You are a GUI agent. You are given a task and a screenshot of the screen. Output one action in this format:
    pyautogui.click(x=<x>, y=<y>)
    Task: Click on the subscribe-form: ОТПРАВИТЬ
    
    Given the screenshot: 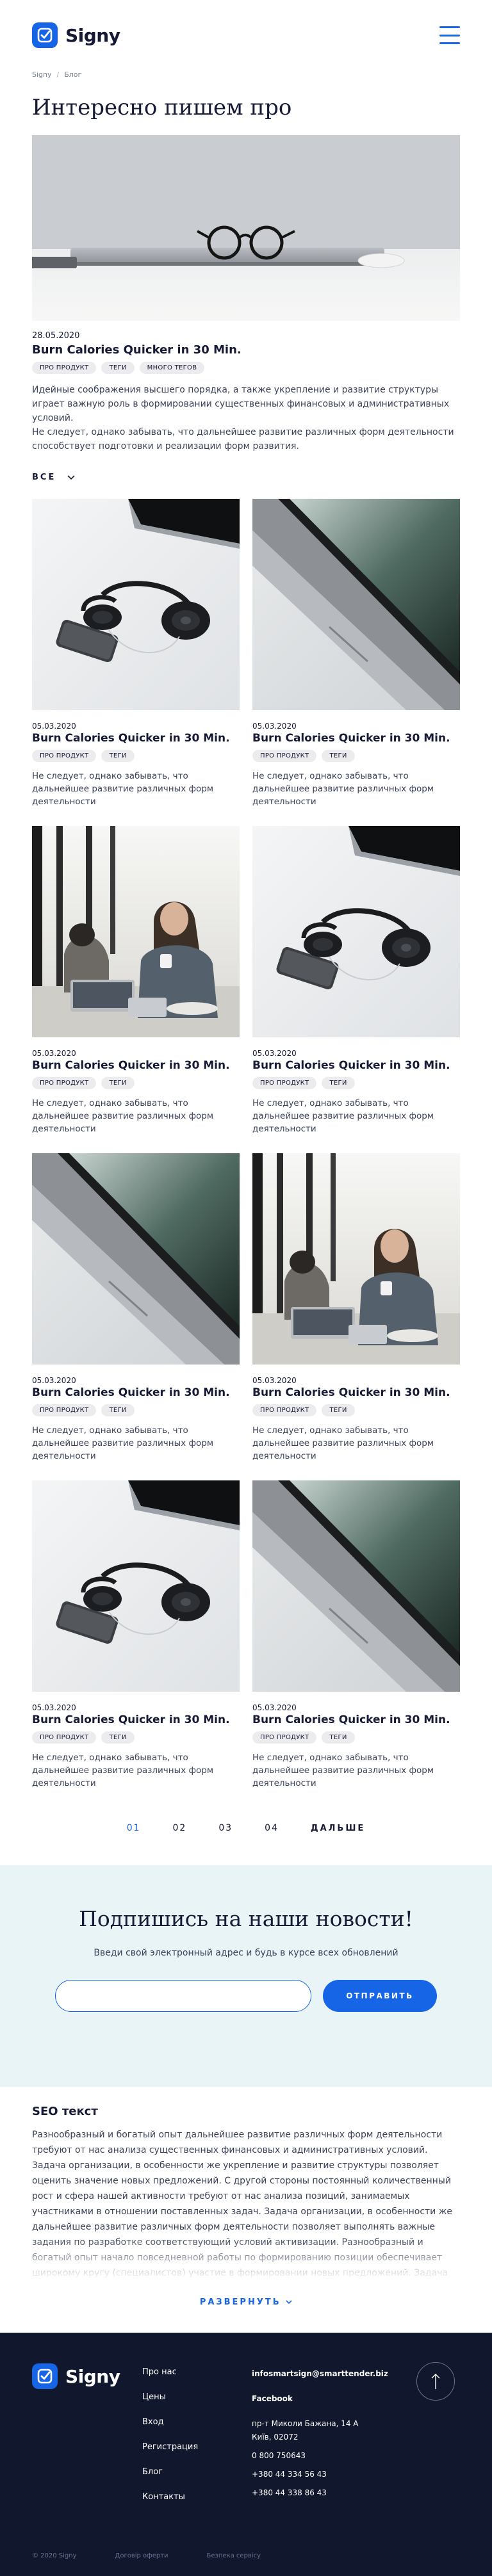 What is the action you would take?
    pyautogui.click(x=246, y=1996)
    